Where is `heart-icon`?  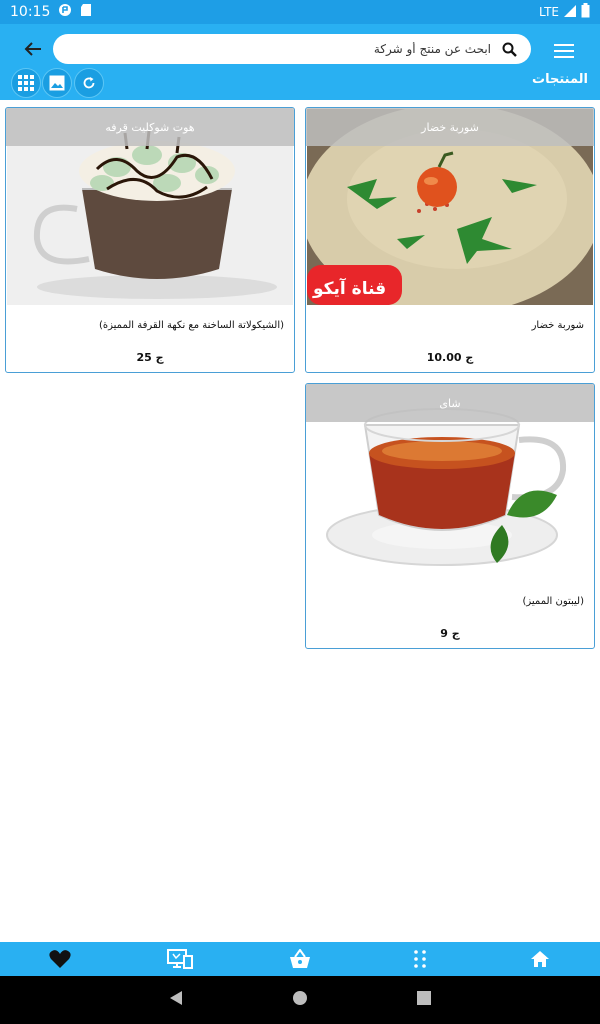 heart-icon is located at coordinates (60, 959).